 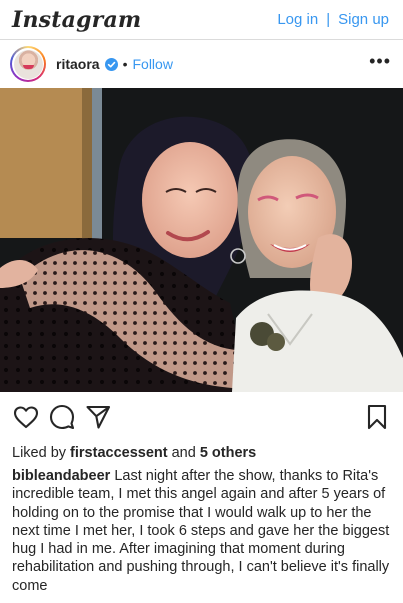 I want to click on likes-prefix: Liked by, so click(x=41, y=453).